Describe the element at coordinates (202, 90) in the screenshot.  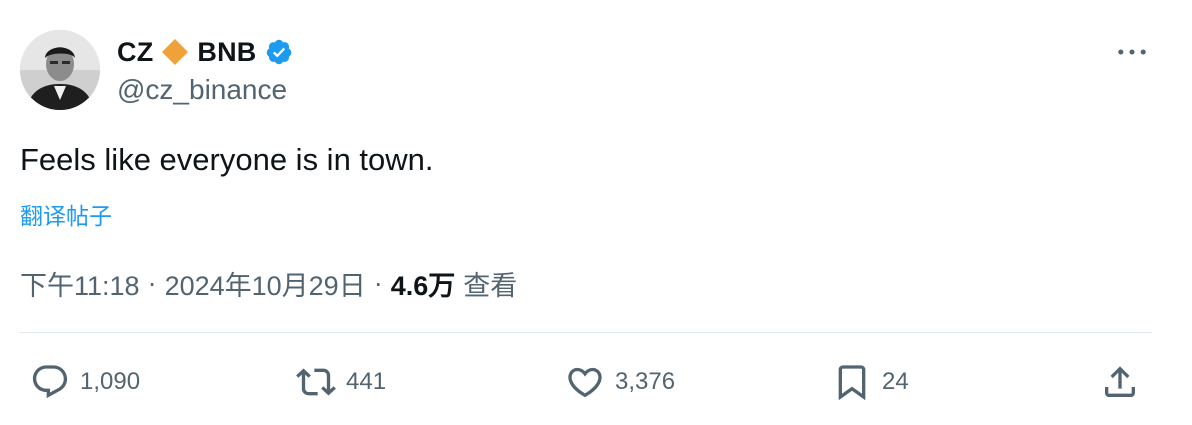
I see `user-handle: @cz_binance` at that location.